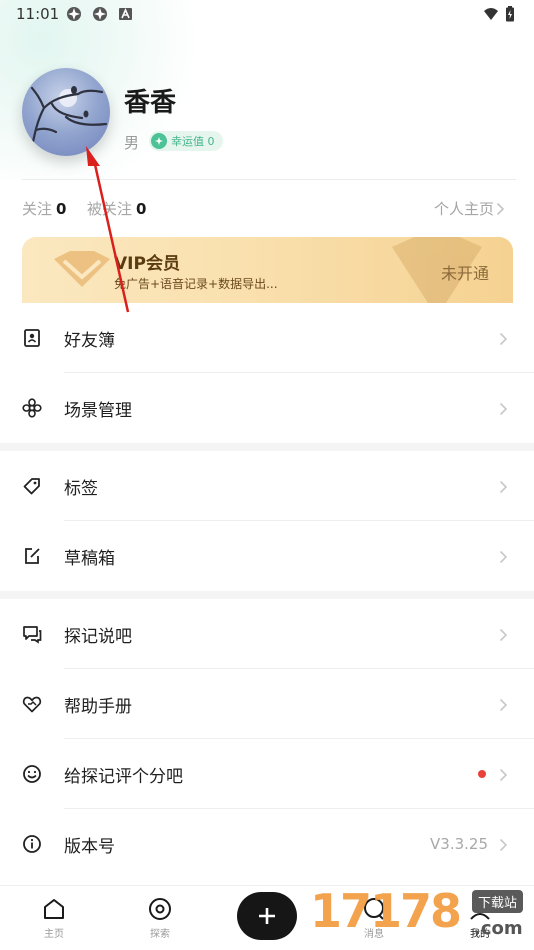 The height and width of the screenshot is (950, 534). I want to click on status-time: 11:01, so click(38, 14).